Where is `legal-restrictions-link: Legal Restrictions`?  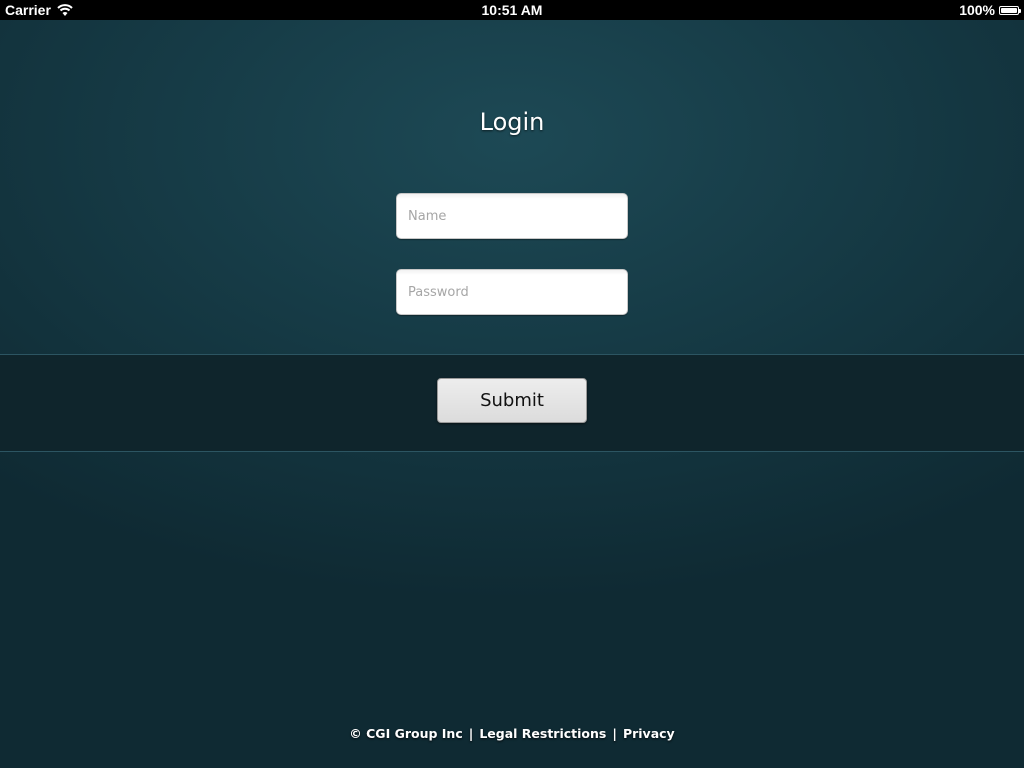 legal-restrictions-link: Legal Restrictions is located at coordinates (542, 733).